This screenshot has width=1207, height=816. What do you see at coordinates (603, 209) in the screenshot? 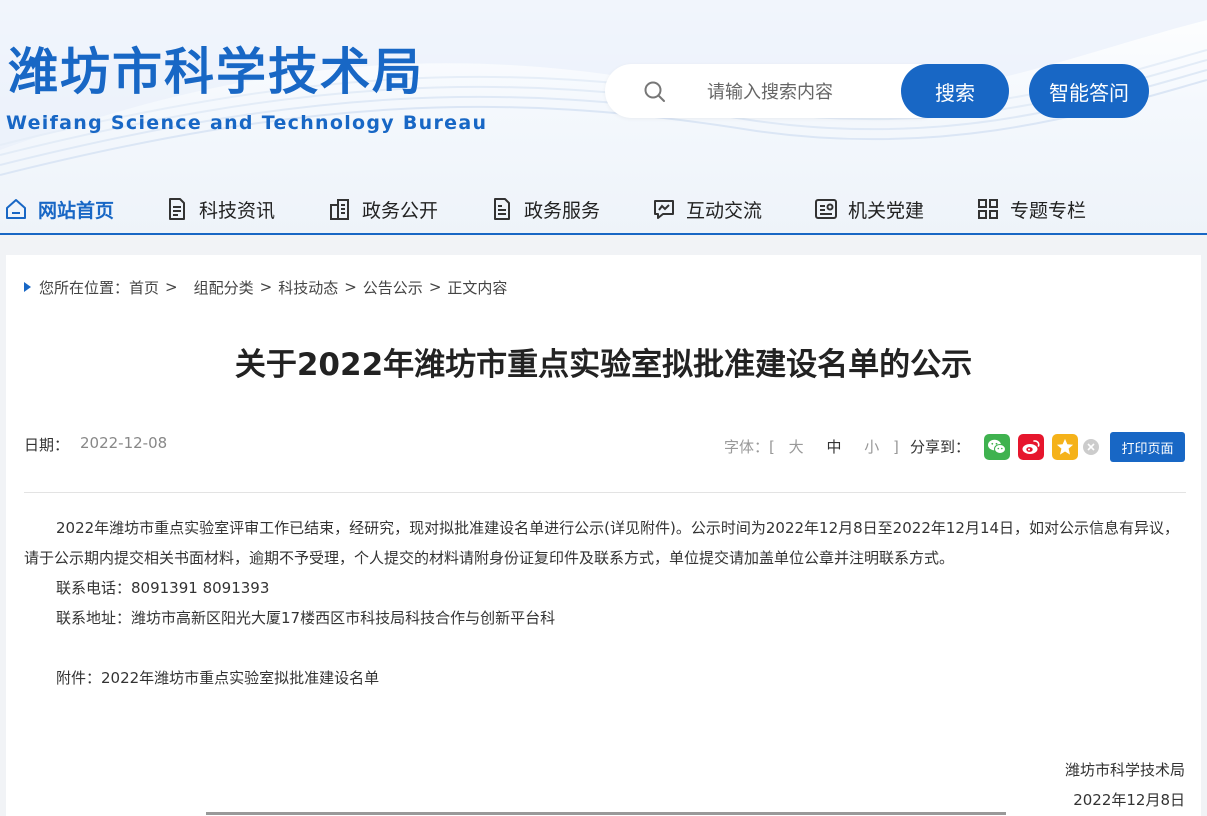
I see `main-nav: 网站首页 科技资讯 政务公开 政务服务 互动交流 机关党建 专题专栏` at bounding box center [603, 209].